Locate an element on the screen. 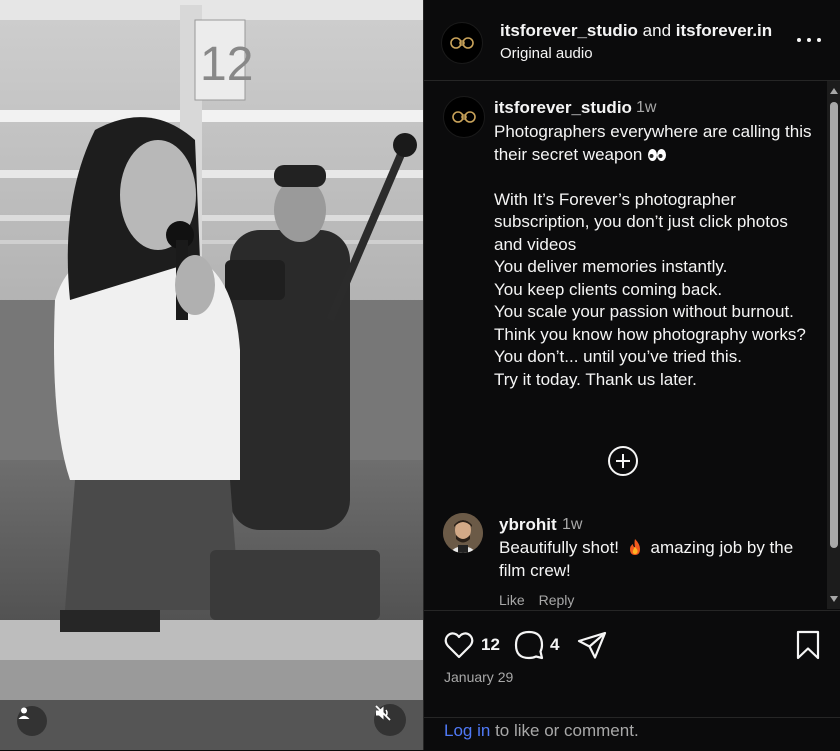 The width and height of the screenshot is (840, 751). heart-icon is located at coordinates (459, 645).